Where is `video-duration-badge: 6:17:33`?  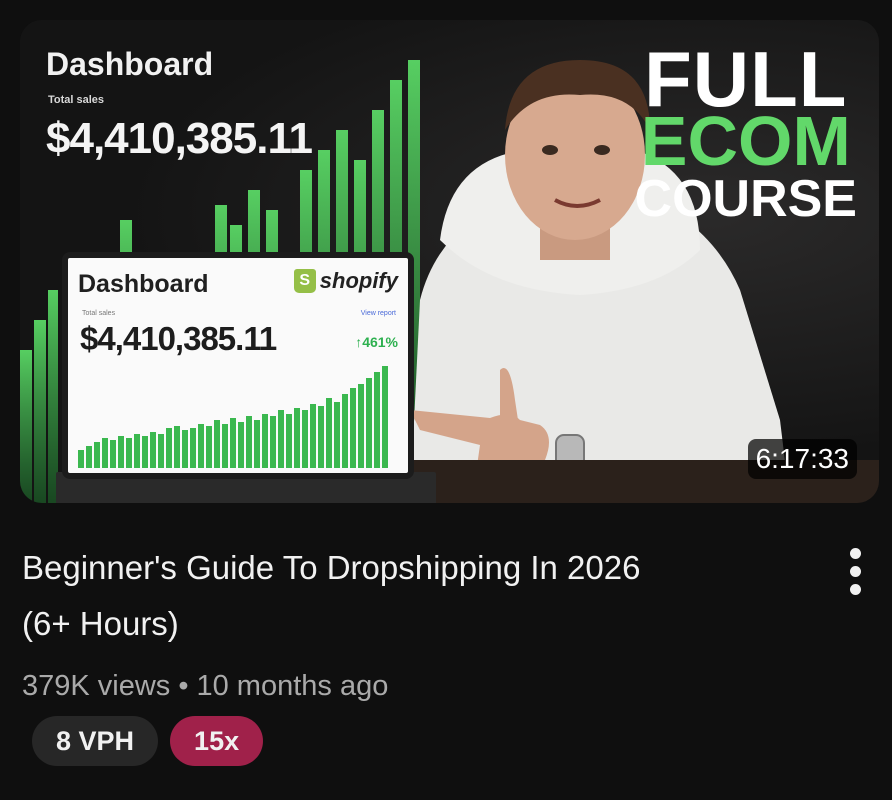 video-duration-badge: 6:17:33 is located at coordinates (802, 459).